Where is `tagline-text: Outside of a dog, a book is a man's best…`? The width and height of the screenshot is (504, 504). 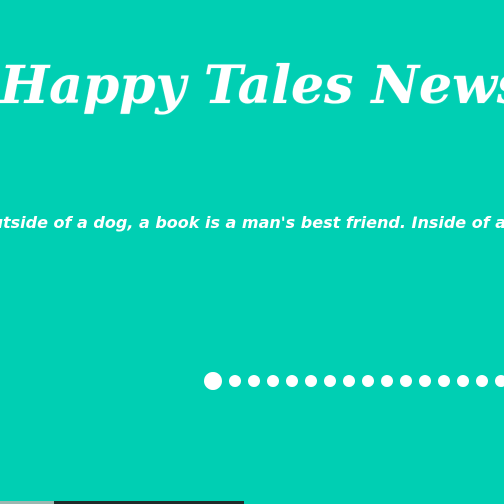 tagline-text: Outside of a dog, a book is a man's best… is located at coordinates (252, 222).